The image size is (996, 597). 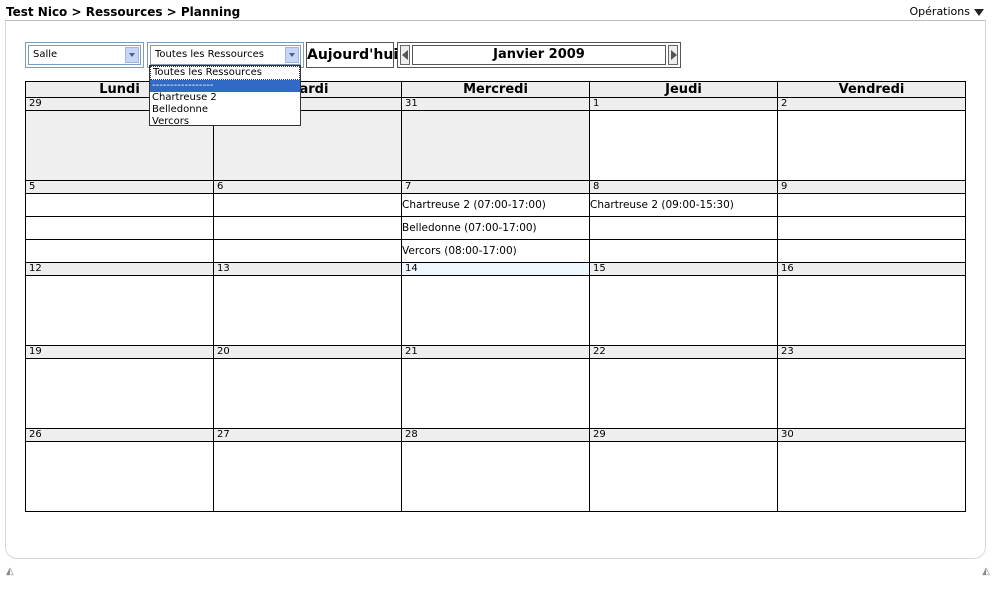 What do you see at coordinates (45, 54) in the screenshot?
I see `type-select-value: Salle` at bounding box center [45, 54].